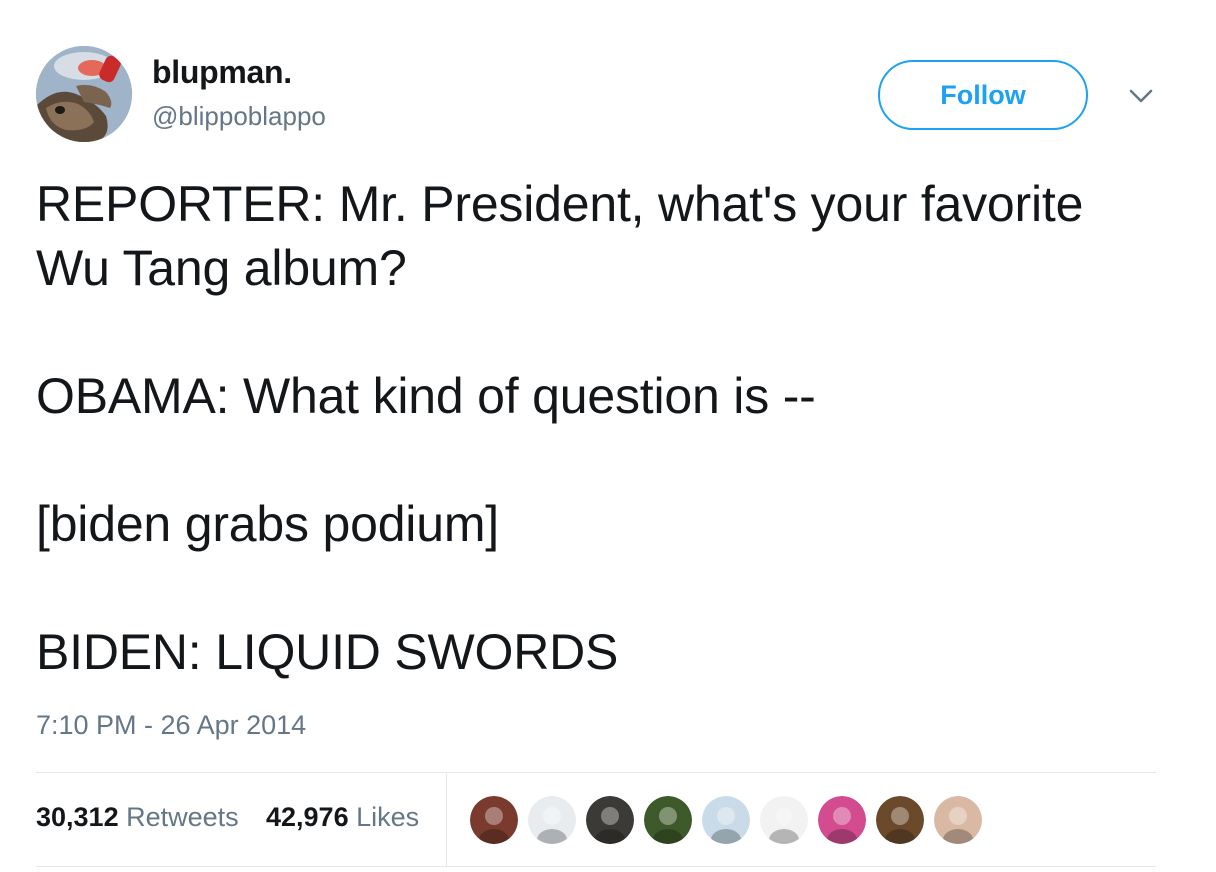  What do you see at coordinates (446, 820) in the screenshot?
I see `stats-separator` at bounding box center [446, 820].